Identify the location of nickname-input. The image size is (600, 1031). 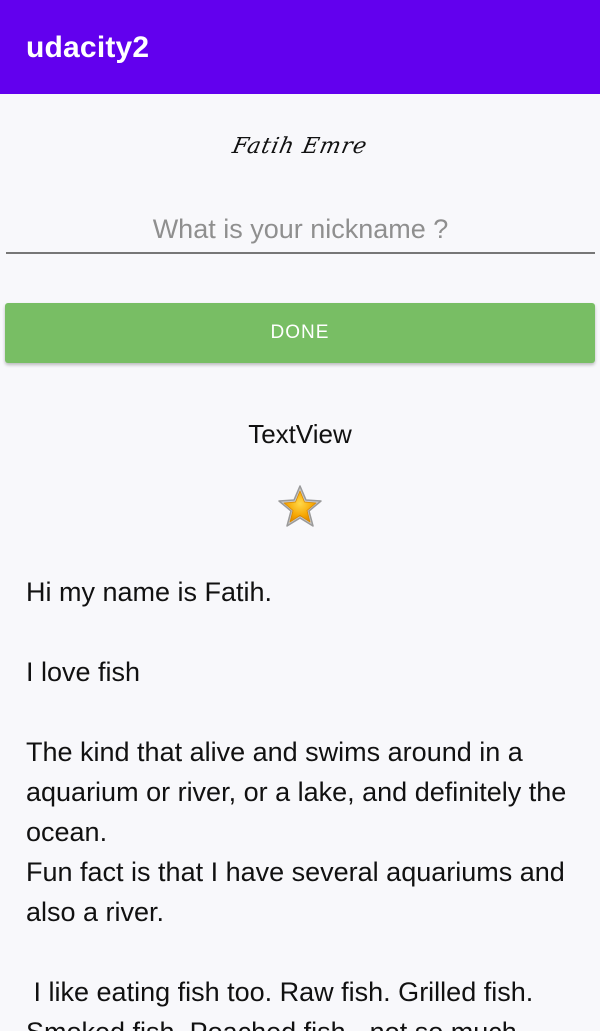
(300, 229).